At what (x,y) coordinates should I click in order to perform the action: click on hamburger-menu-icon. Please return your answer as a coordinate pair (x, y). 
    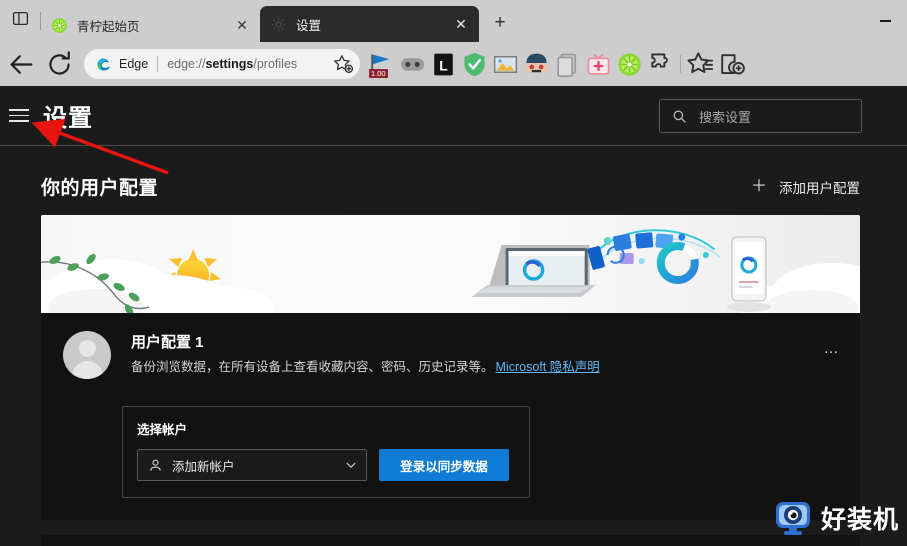
    Looking at the image, I should click on (19, 116).